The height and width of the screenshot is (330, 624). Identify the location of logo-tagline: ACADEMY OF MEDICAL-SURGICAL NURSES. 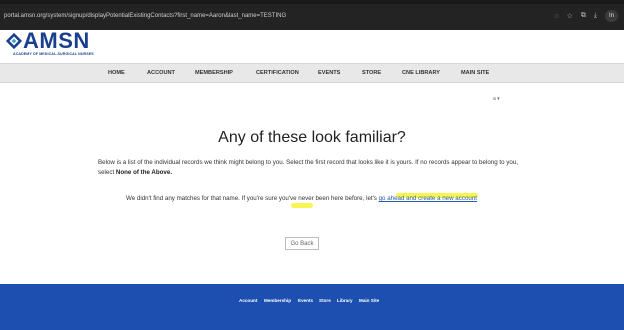
(53, 54).